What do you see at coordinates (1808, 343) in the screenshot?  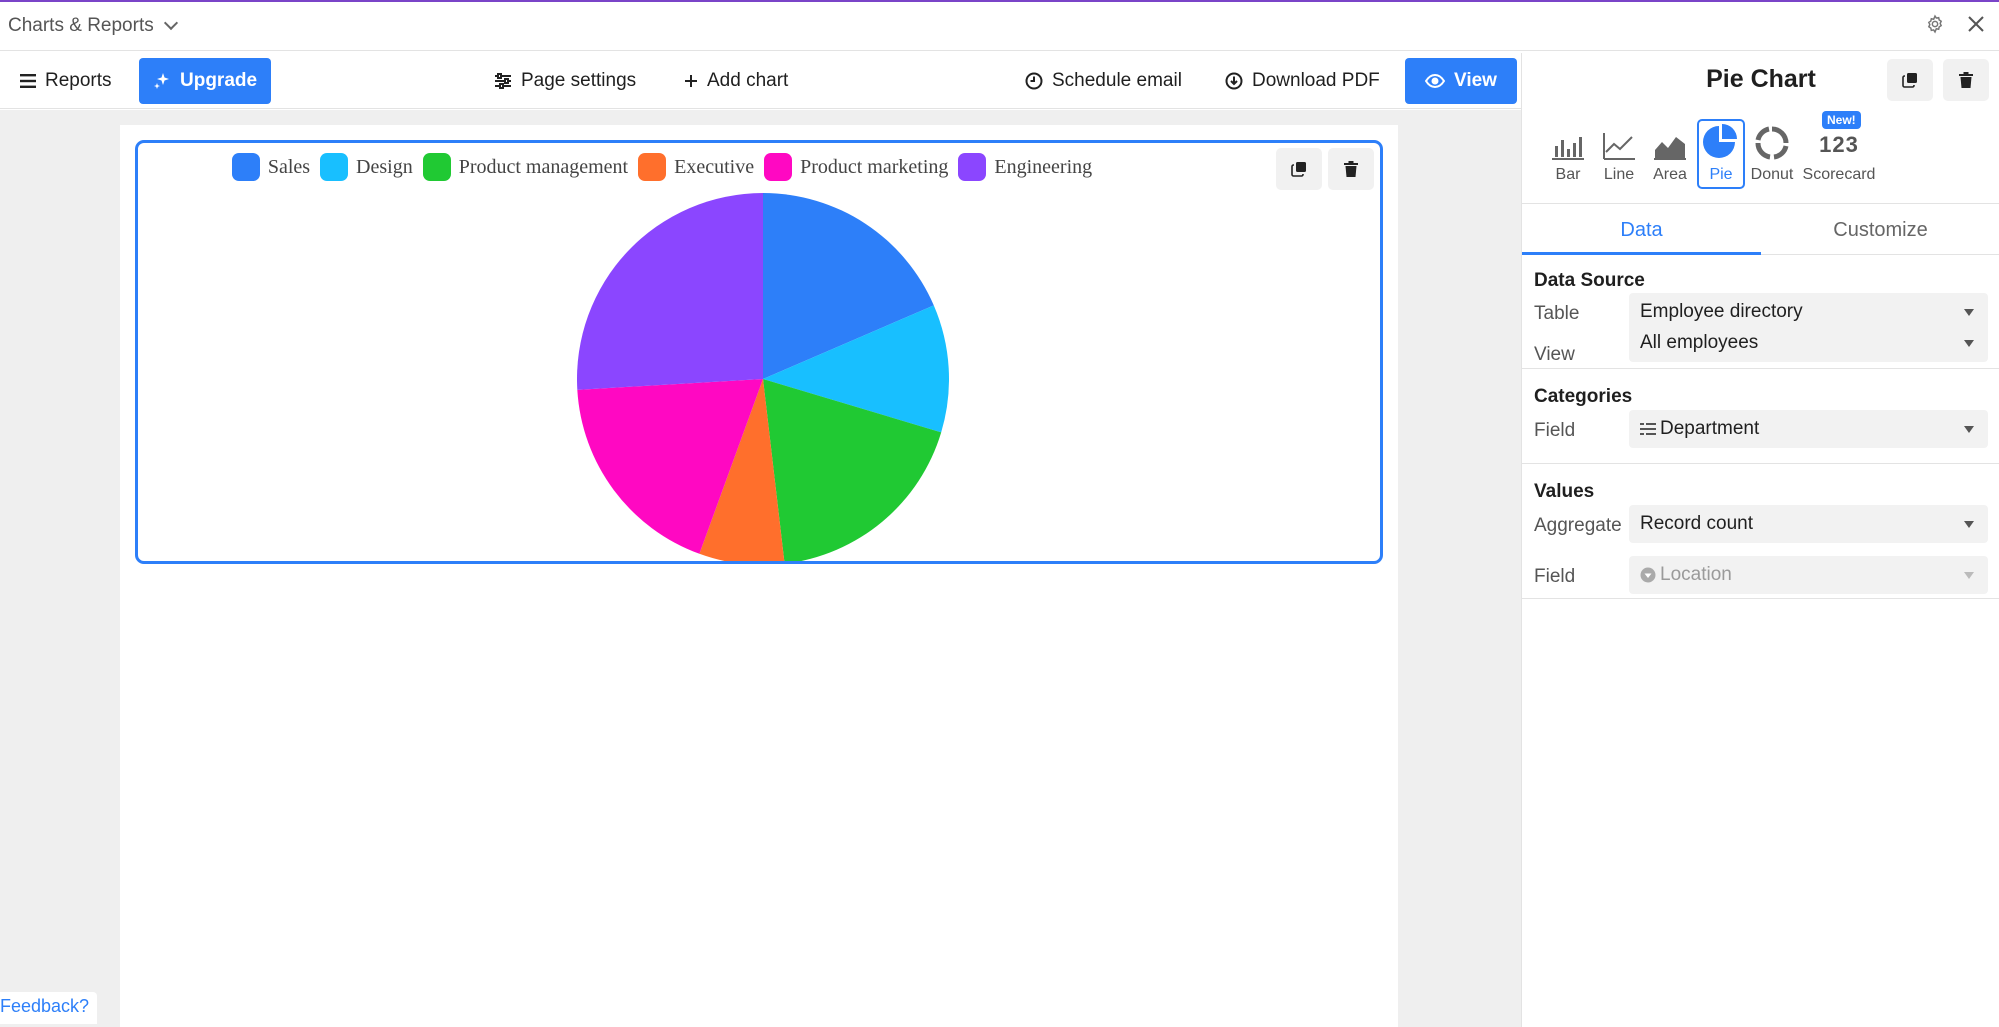 I see `view-select: All employees` at bounding box center [1808, 343].